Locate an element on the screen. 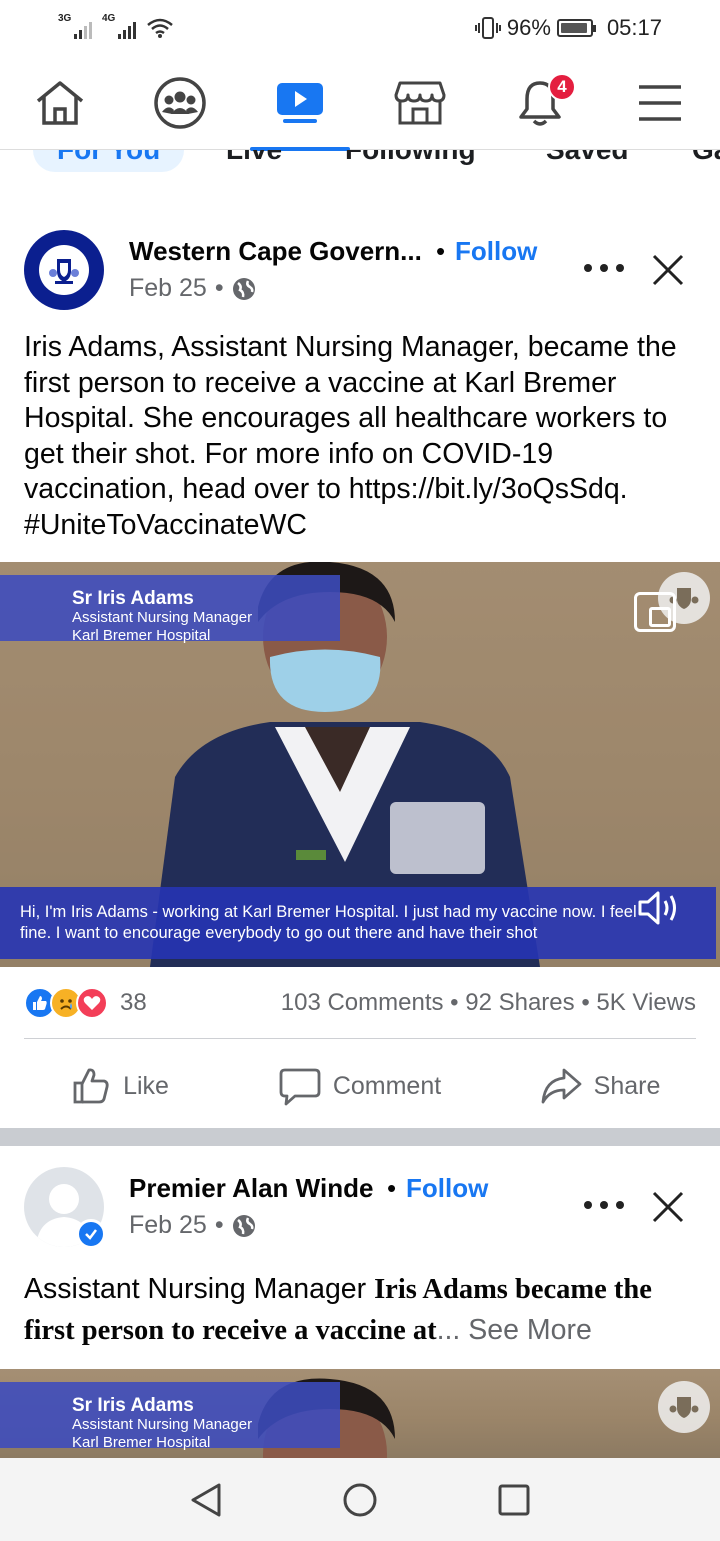  status-left: 3G 4G is located at coordinates (116, 26).